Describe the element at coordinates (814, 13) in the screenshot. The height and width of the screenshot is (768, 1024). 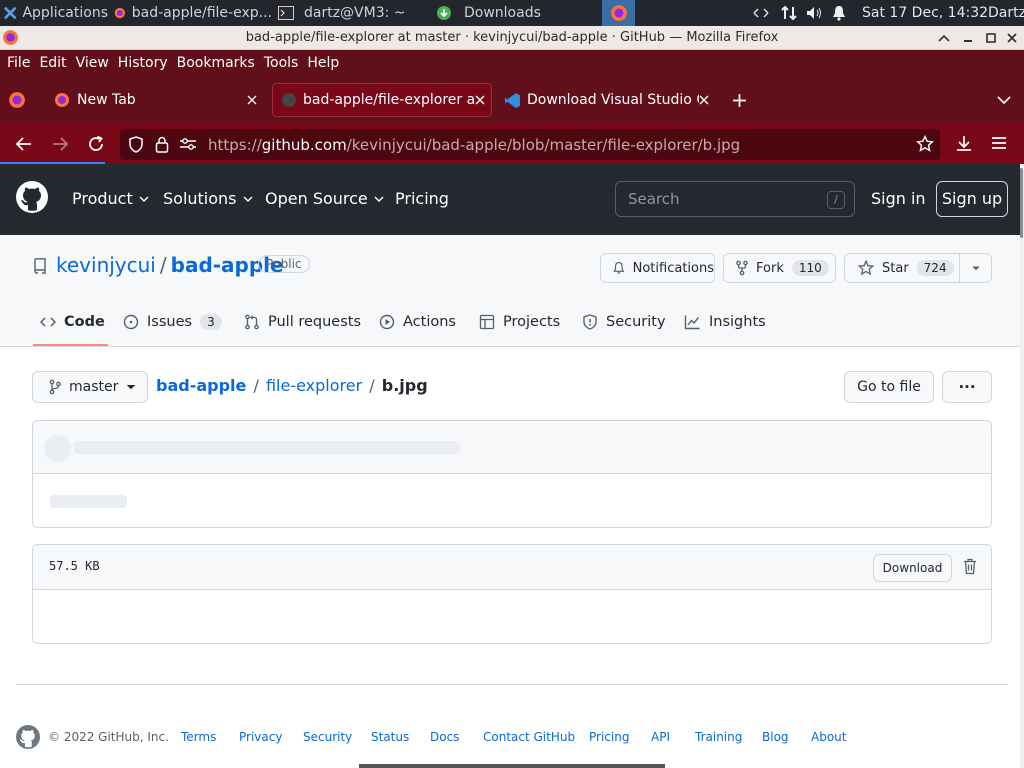
I see `volume-icon` at that location.